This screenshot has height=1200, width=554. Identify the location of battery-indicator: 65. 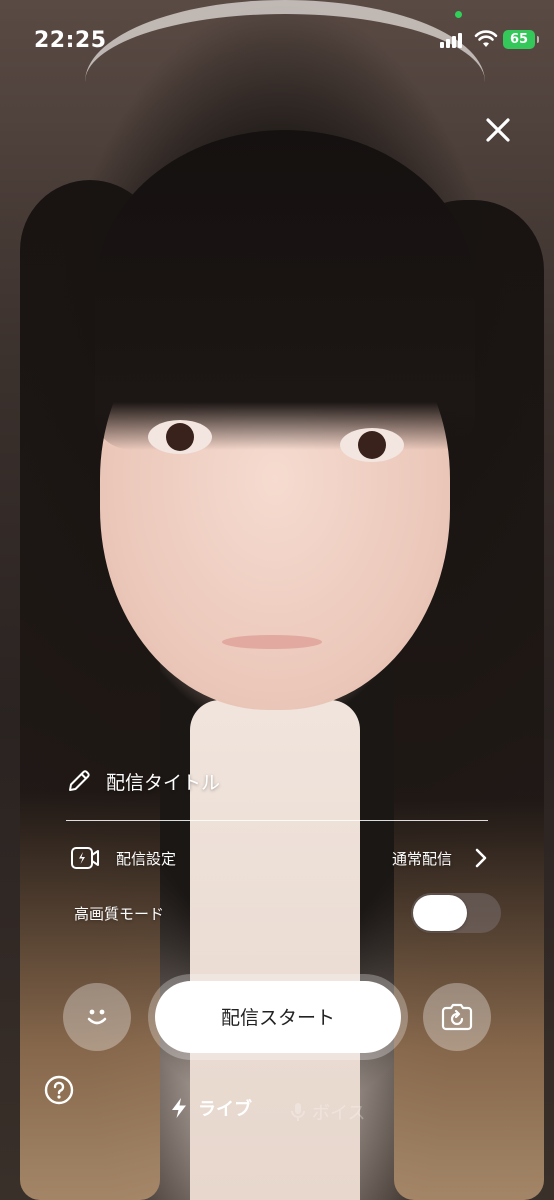
(521, 39).